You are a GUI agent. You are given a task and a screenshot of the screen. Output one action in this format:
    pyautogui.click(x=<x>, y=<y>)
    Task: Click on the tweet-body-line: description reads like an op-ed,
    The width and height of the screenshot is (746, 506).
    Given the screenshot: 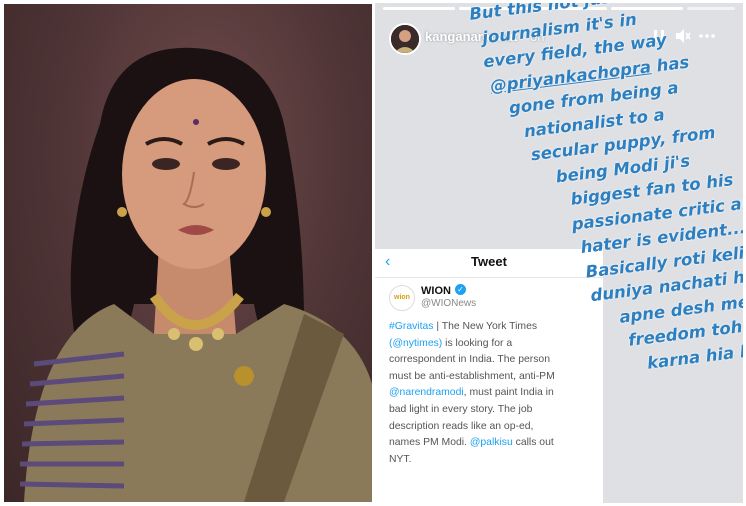 What is the action you would take?
    pyautogui.click(x=491, y=427)
    